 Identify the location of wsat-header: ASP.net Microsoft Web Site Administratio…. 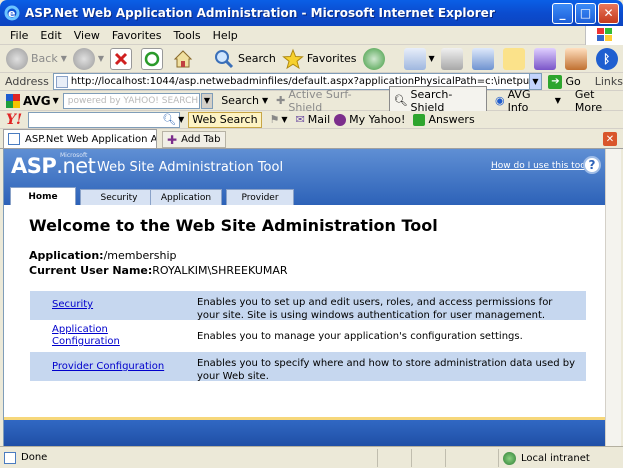
(304, 177).